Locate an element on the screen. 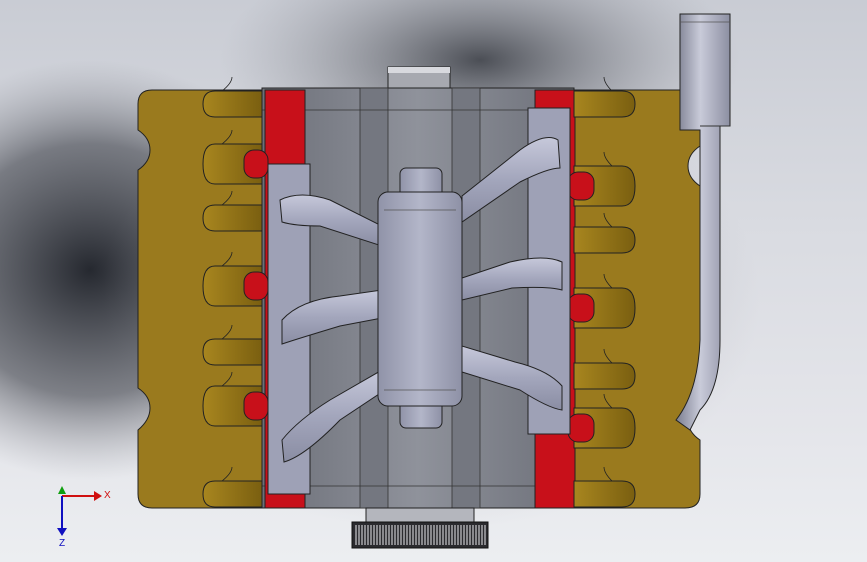 The height and width of the screenshot is (562, 867). x-axis-label: X is located at coordinates (107, 495).